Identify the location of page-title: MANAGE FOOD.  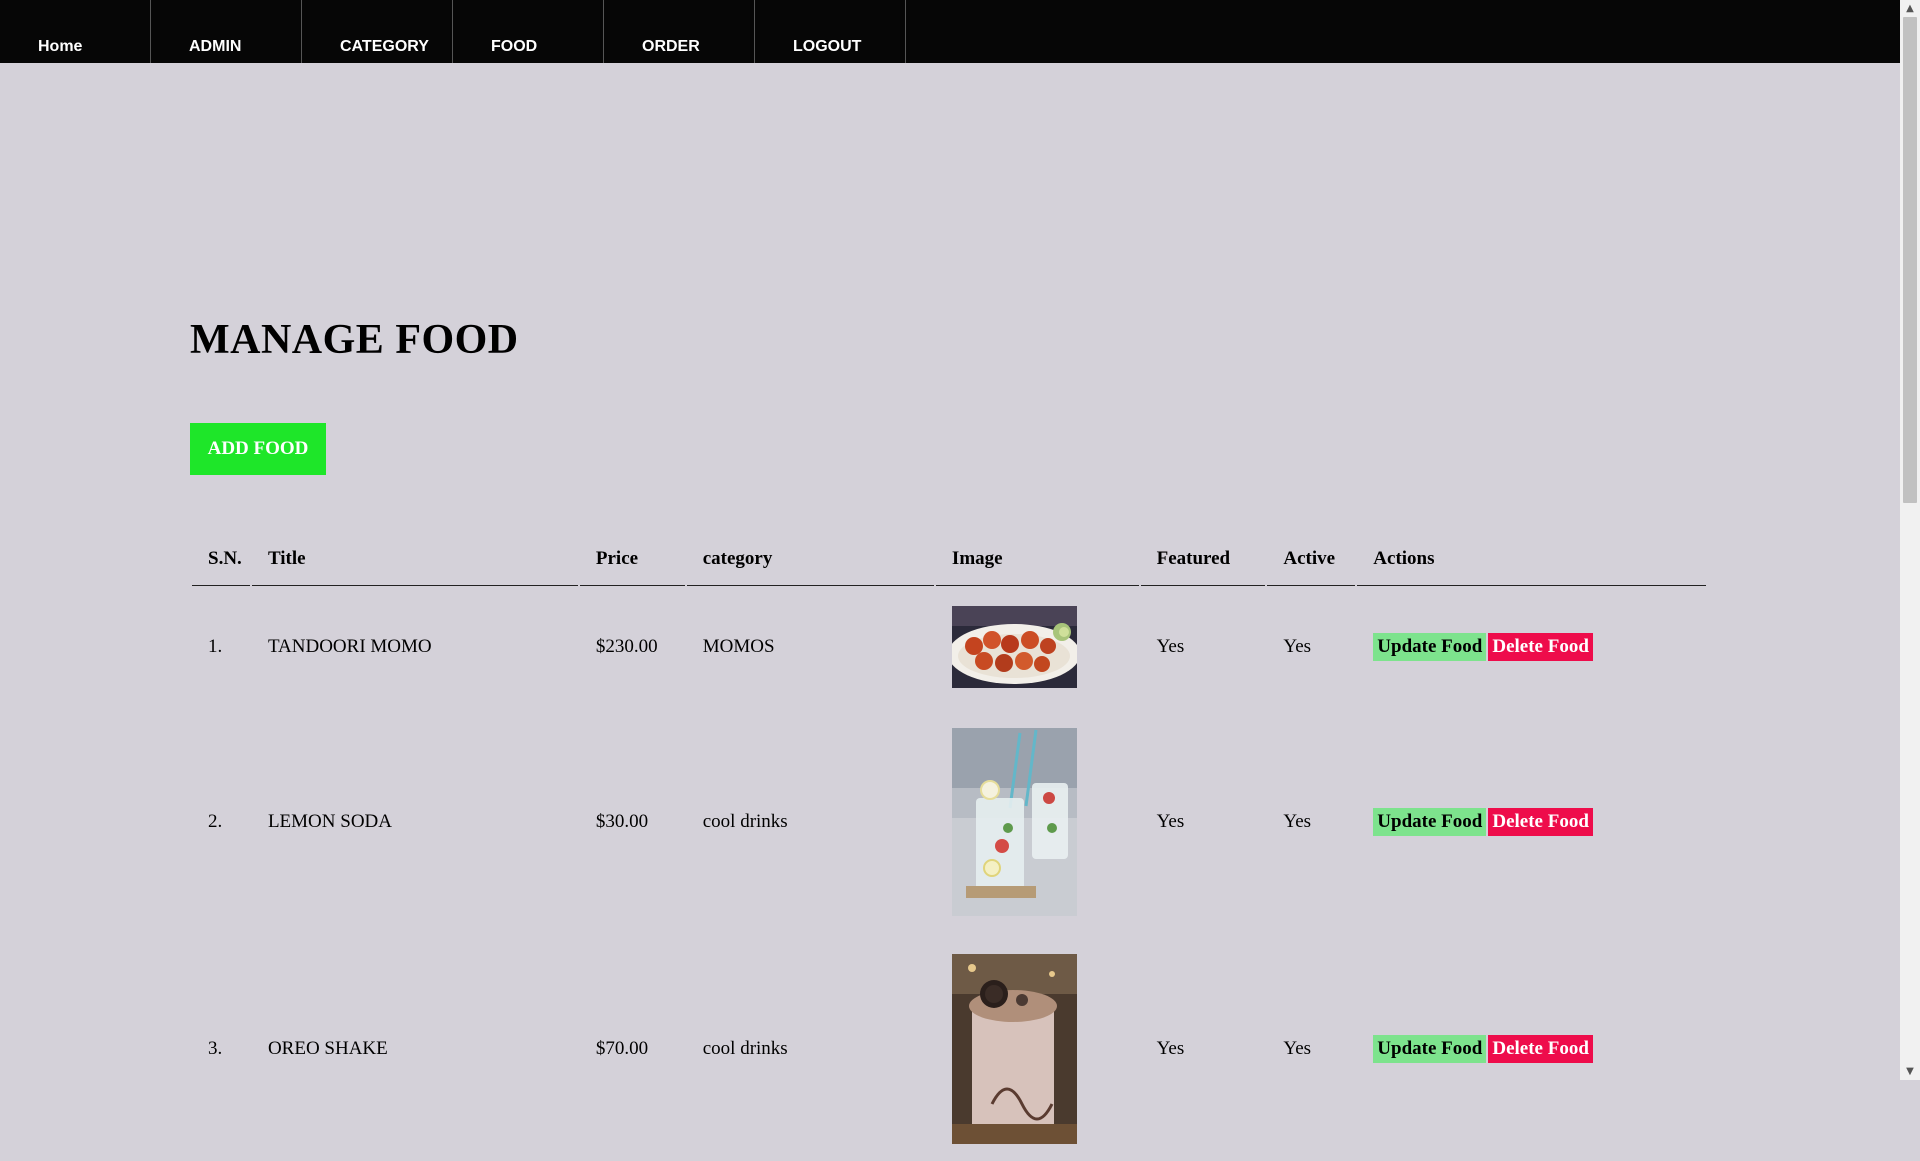
(354, 340).